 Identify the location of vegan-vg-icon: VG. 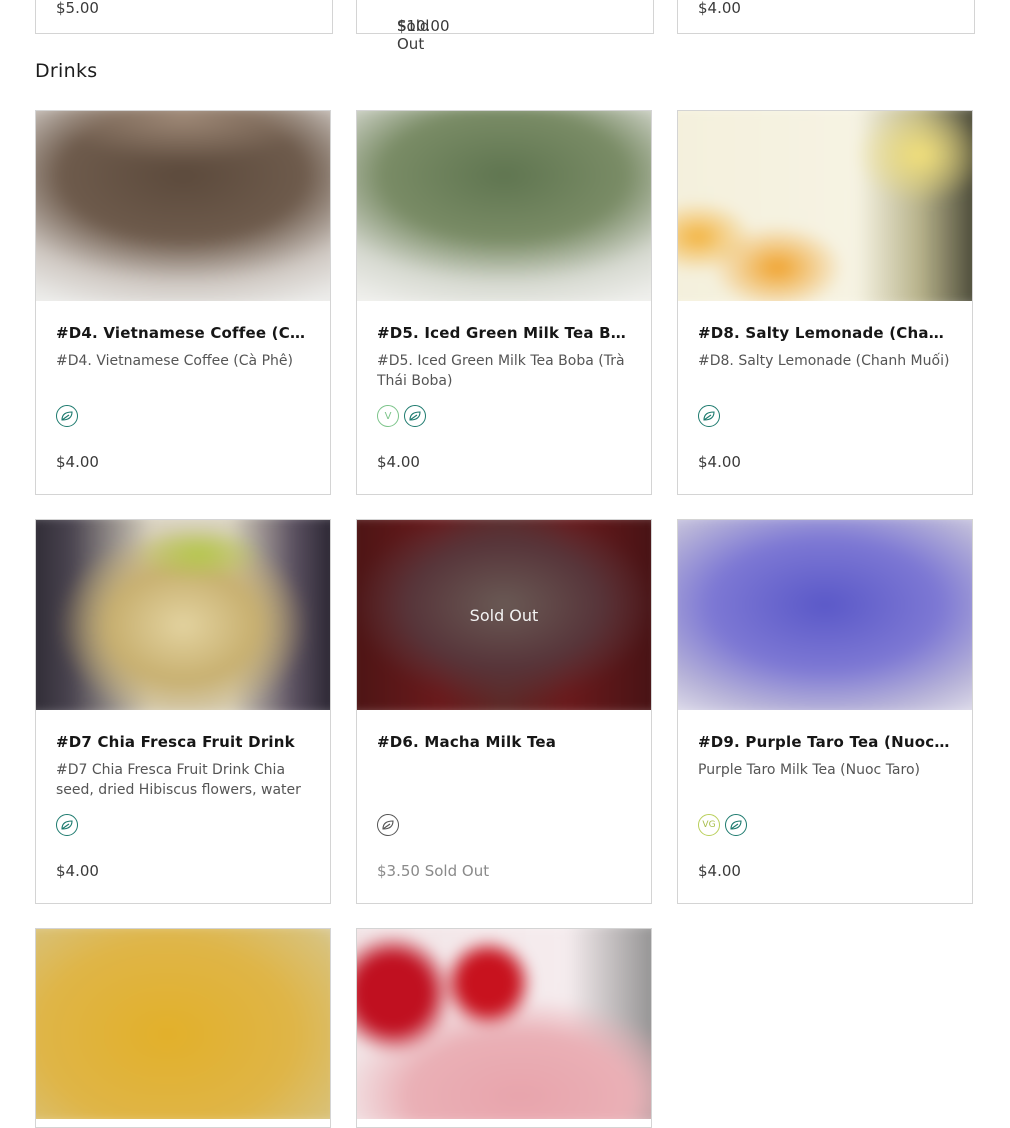
(709, 825).